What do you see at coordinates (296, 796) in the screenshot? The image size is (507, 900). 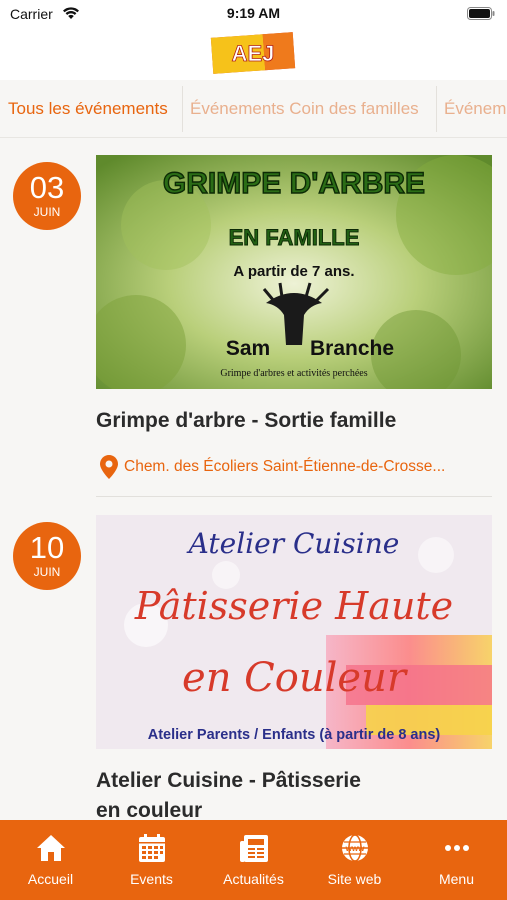 I see `event-title: Atelier Cuisine - Pâtisserie en couleur` at bounding box center [296, 796].